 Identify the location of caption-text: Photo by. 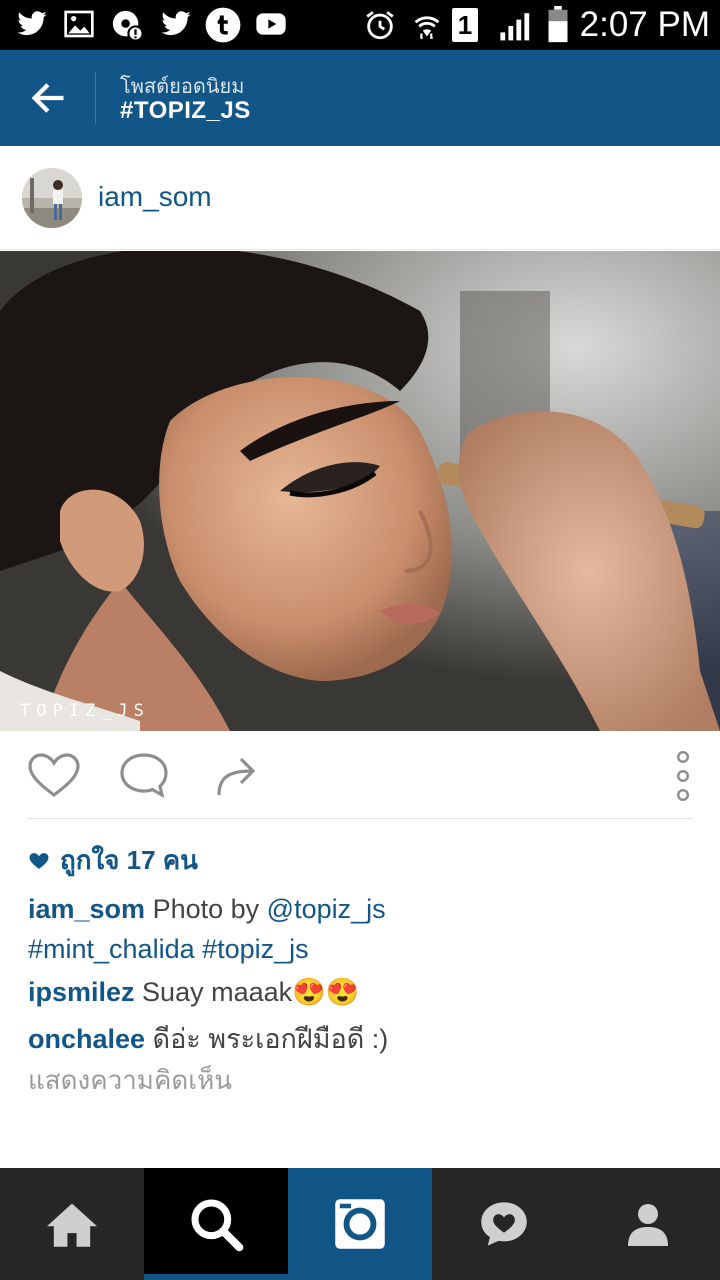
(206, 909).